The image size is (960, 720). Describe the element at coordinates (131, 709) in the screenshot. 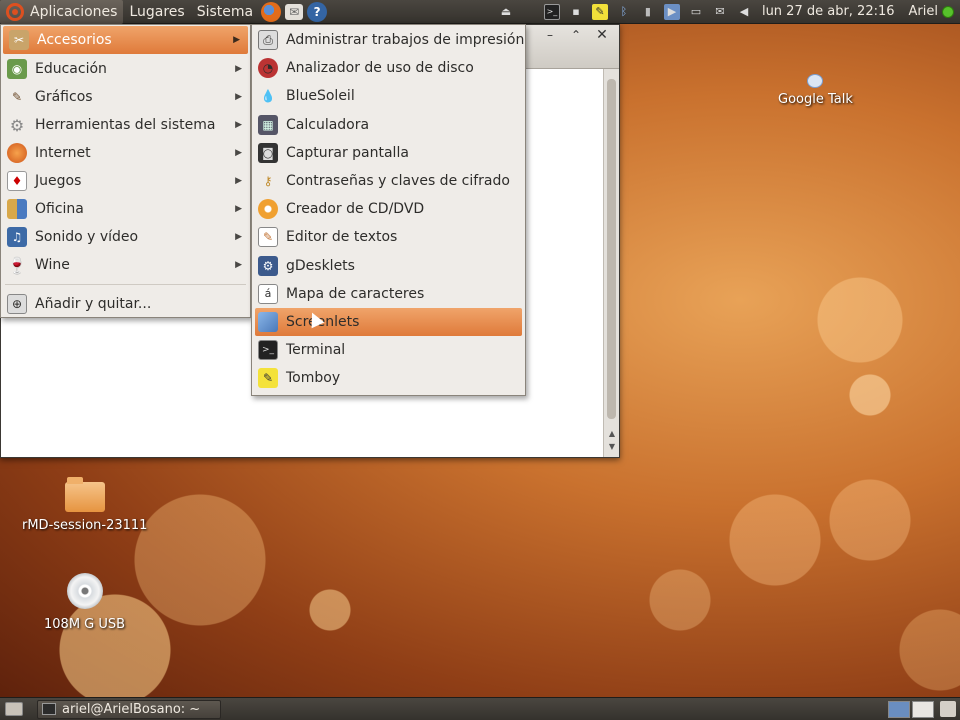

I see `taskbar-button-label: ariel@ArielBosano: ~` at that location.